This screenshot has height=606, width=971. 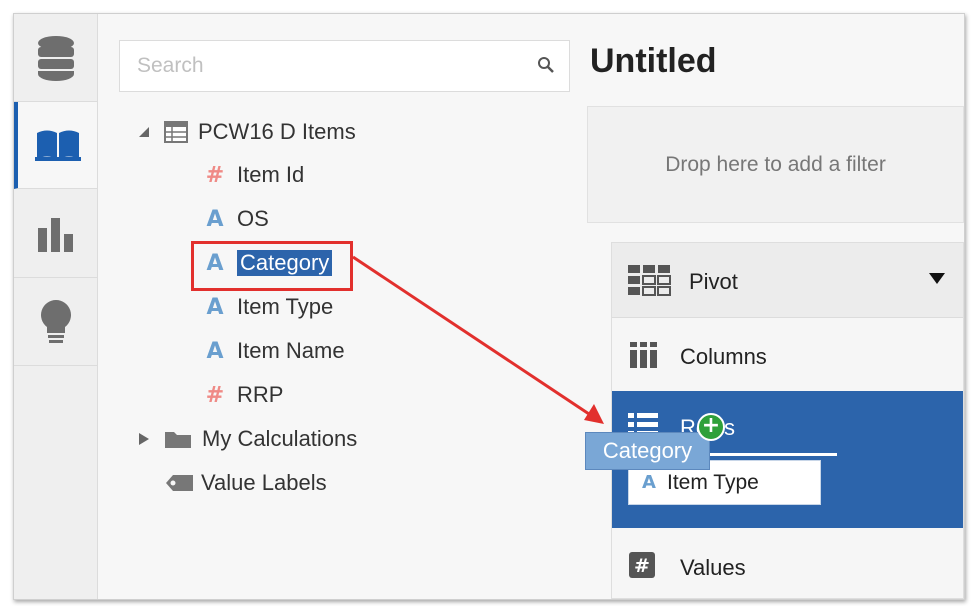 What do you see at coordinates (711, 427) in the screenshot?
I see `add-plus-icon: +` at bounding box center [711, 427].